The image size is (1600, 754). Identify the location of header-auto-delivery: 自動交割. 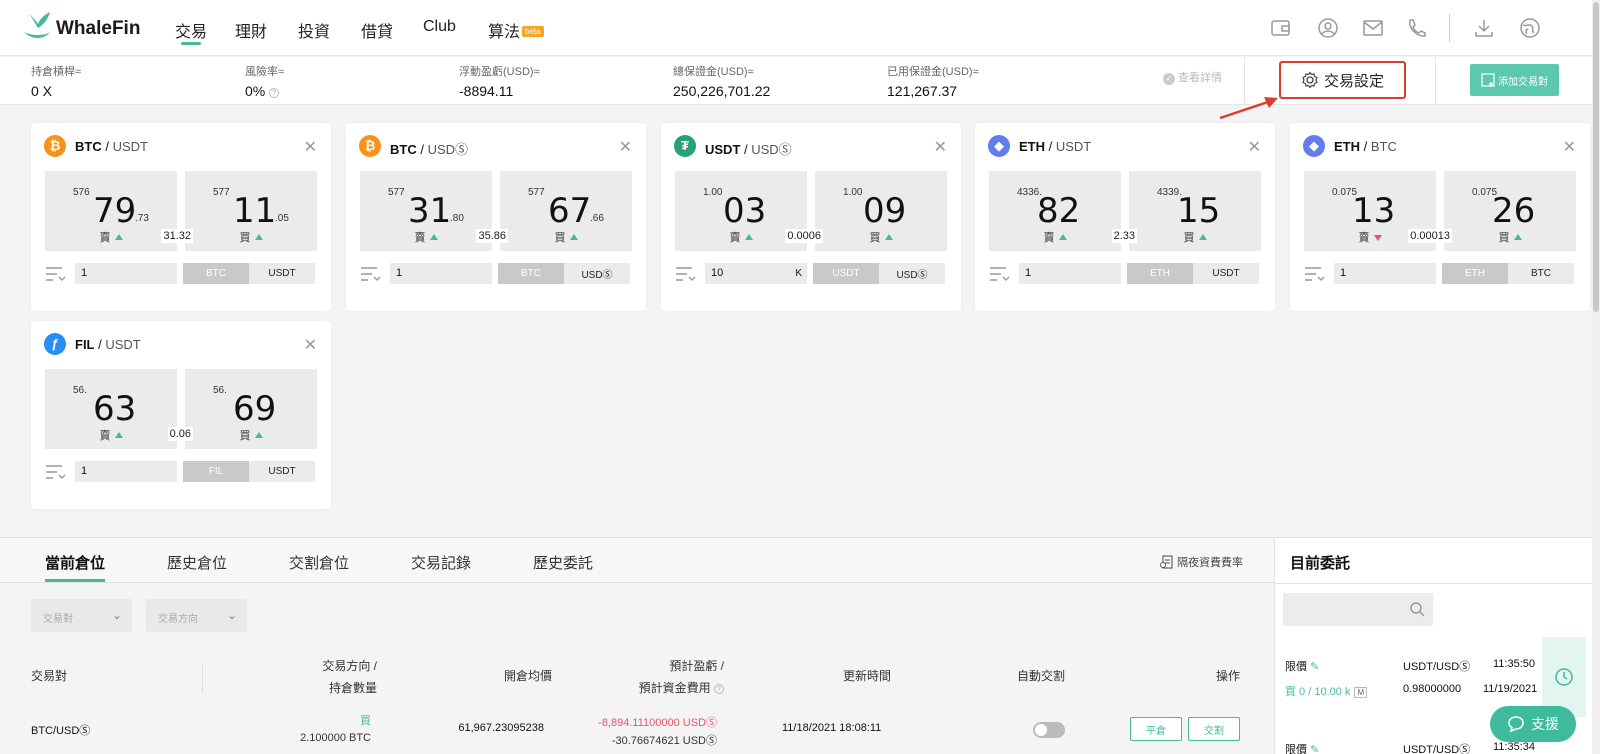
(1041, 676).